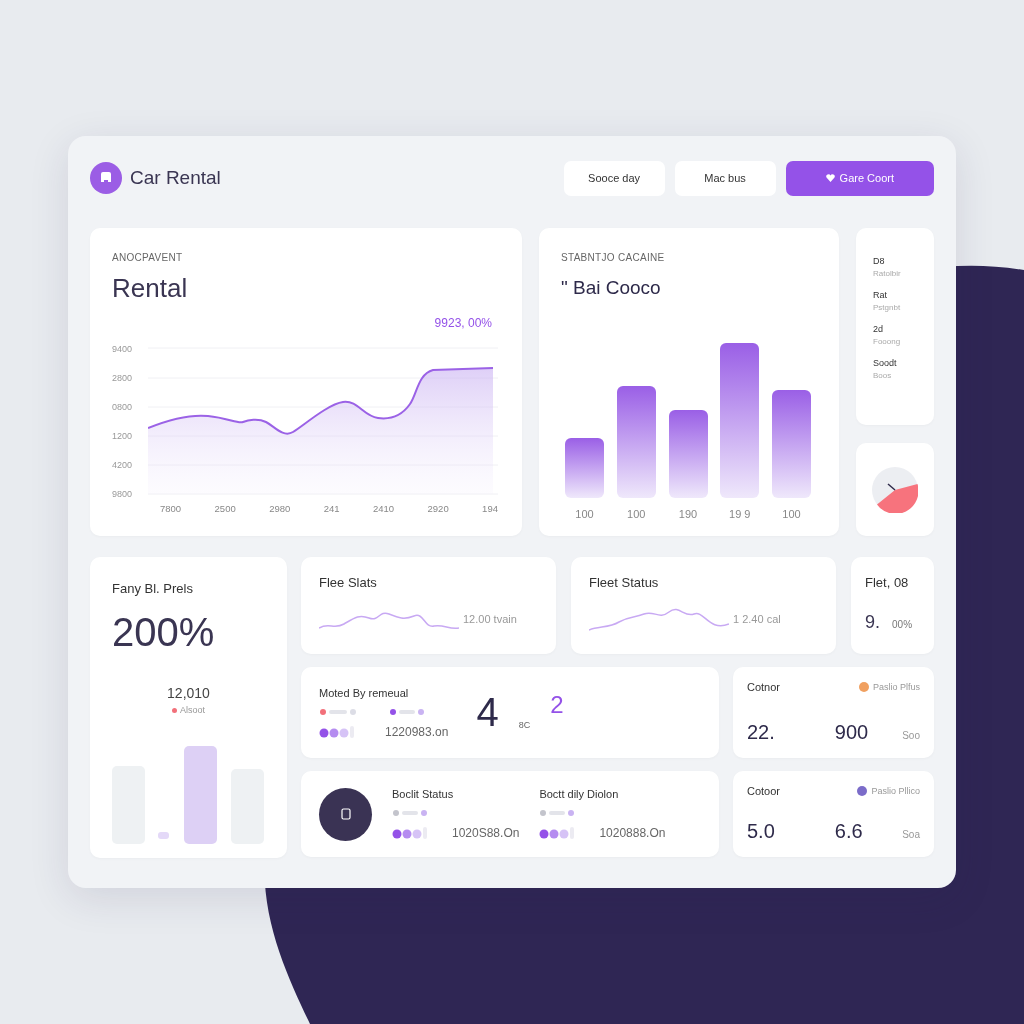 The width and height of the screenshot is (1024, 1024). Describe the element at coordinates (611, 288) in the screenshot. I see `card-title: " Bai Cooco` at that location.